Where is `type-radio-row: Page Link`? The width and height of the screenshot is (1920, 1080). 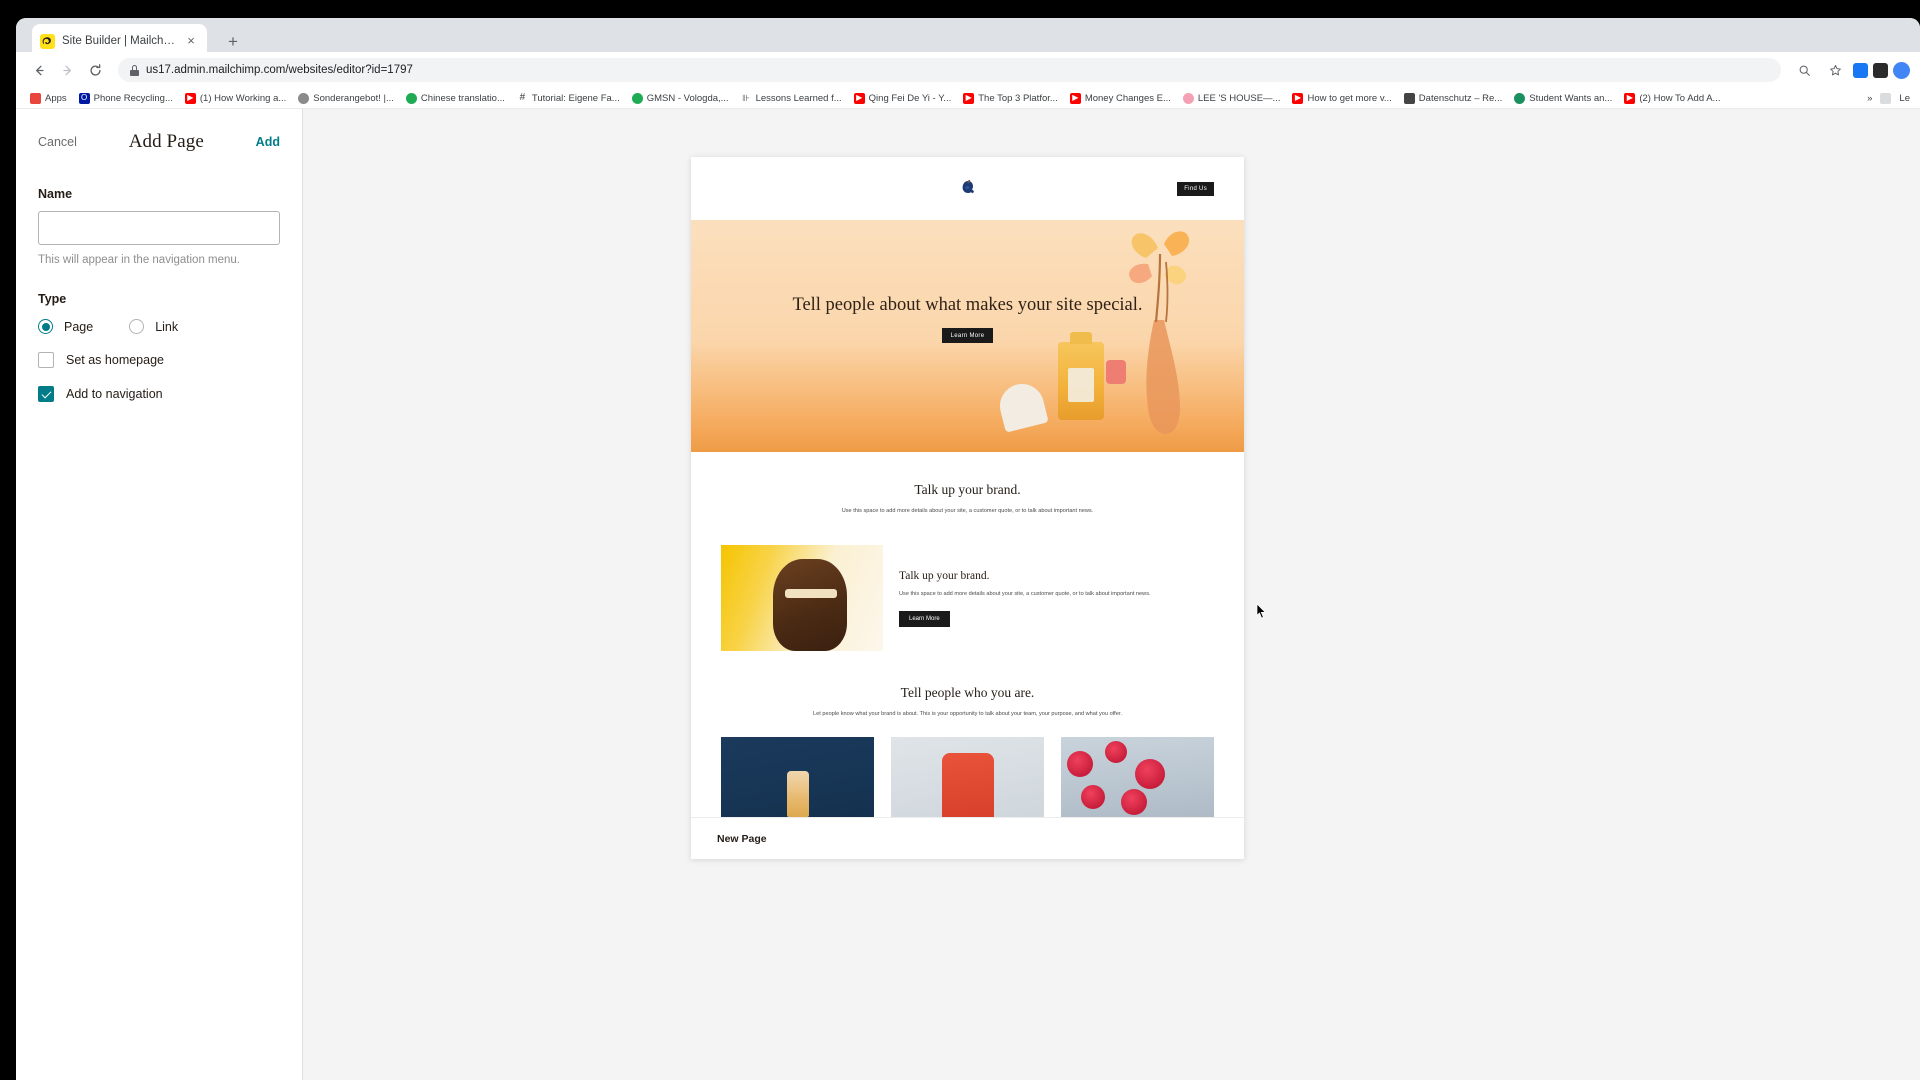
type-radio-row: Page Link is located at coordinates (159, 326).